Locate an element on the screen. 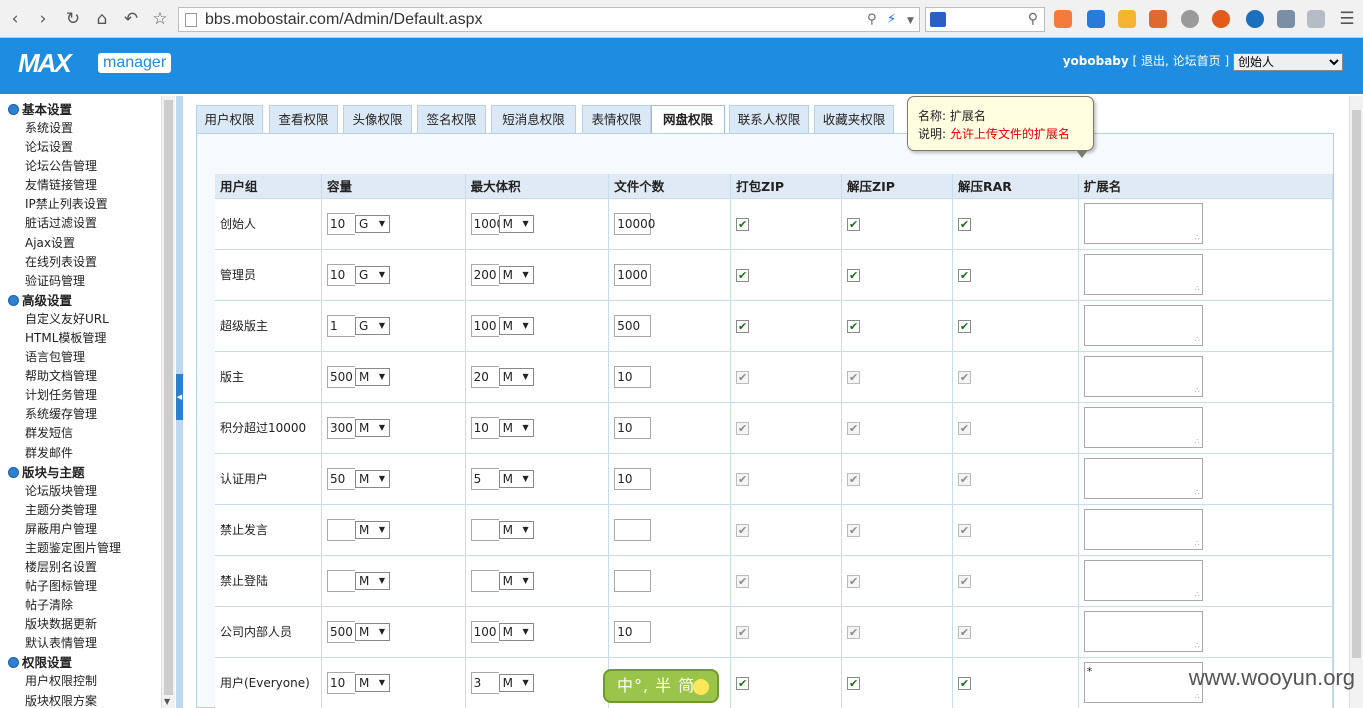 This screenshot has height=708, width=1363. maxsize-input: 3 is located at coordinates (484, 682).